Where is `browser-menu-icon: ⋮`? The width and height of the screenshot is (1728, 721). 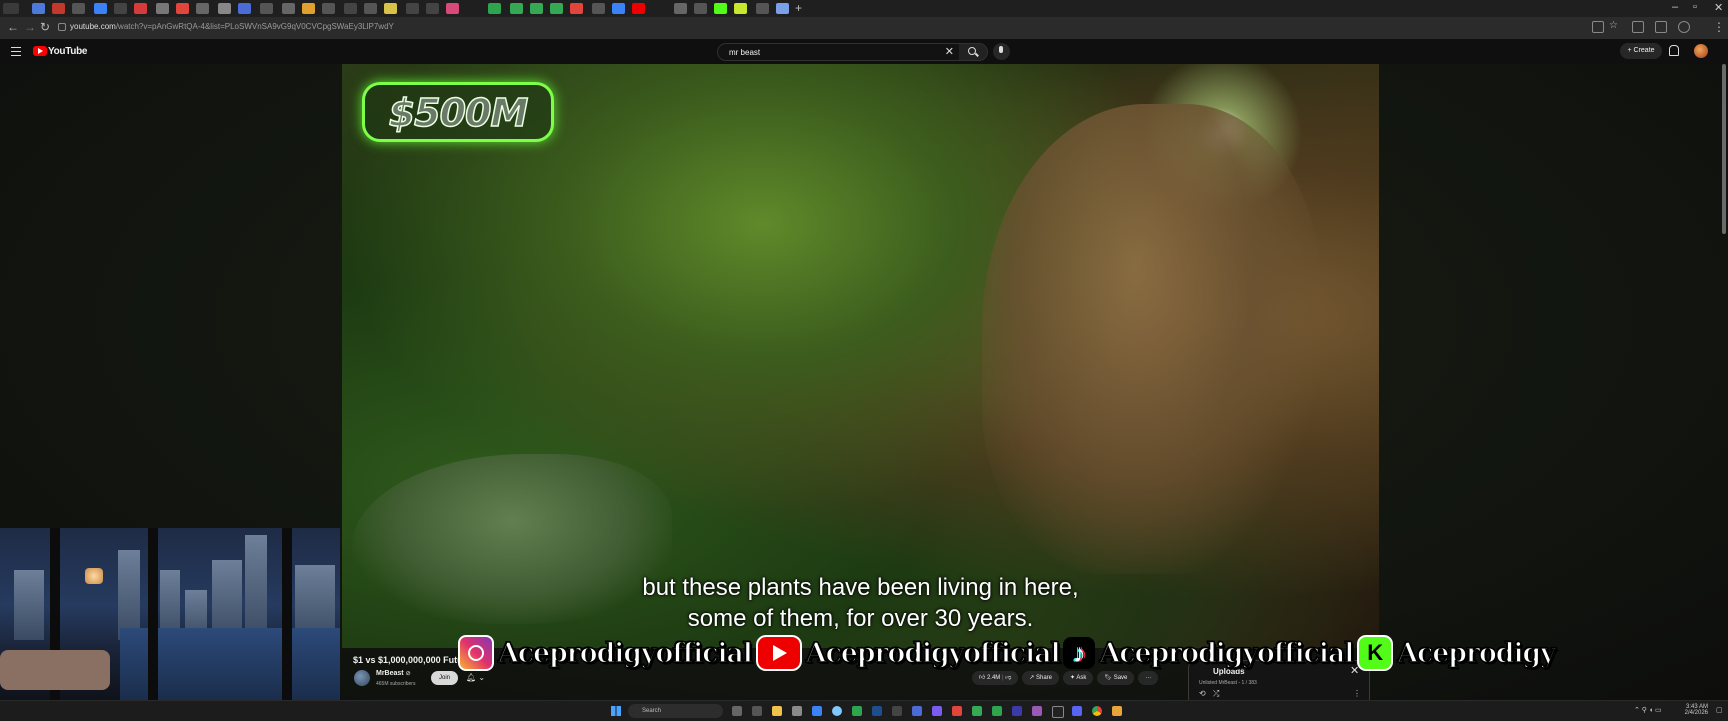
browser-menu-icon: ⋮ is located at coordinates (1719, 27).